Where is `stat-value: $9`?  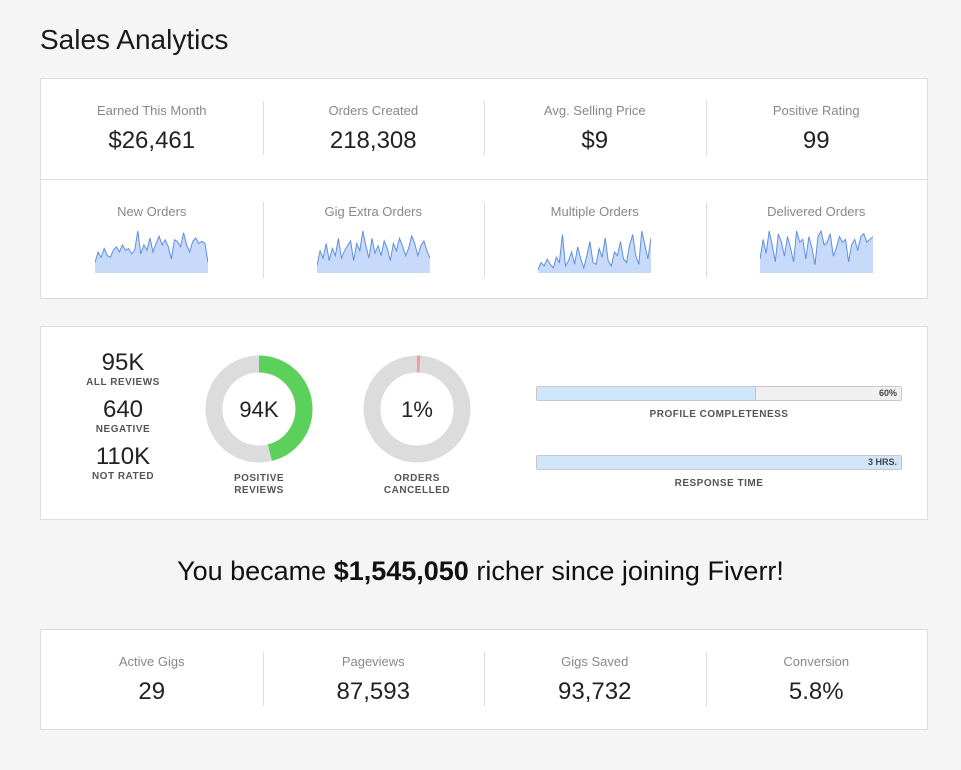
stat-value: $9 is located at coordinates (595, 140).